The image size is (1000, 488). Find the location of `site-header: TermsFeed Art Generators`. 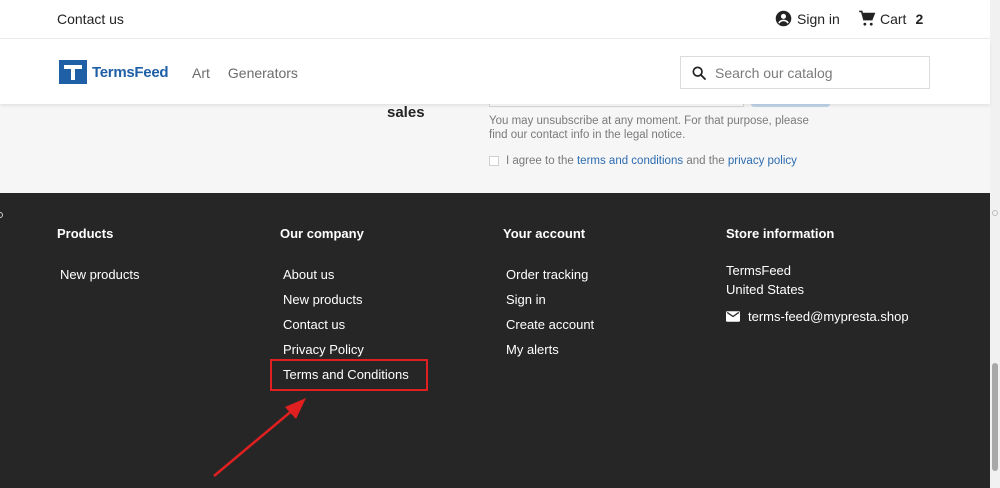

site-header: TermsFeed Art Generators is located at coordinates (495, 72).